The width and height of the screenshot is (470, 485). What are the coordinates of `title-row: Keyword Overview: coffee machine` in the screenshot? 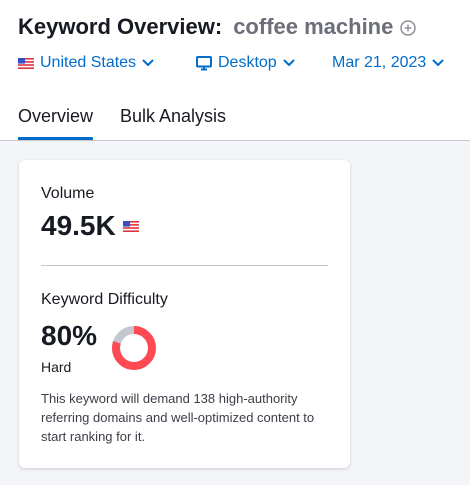 It's located at (217, 27).